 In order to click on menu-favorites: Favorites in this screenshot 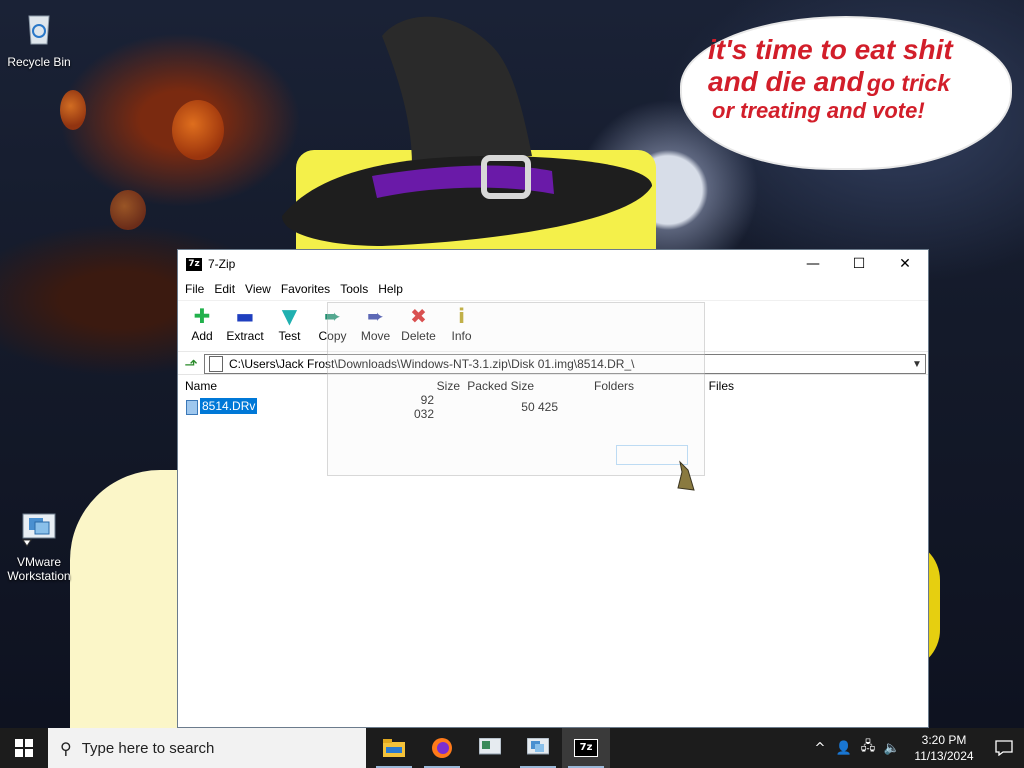, I will do `click(305, 289)`.